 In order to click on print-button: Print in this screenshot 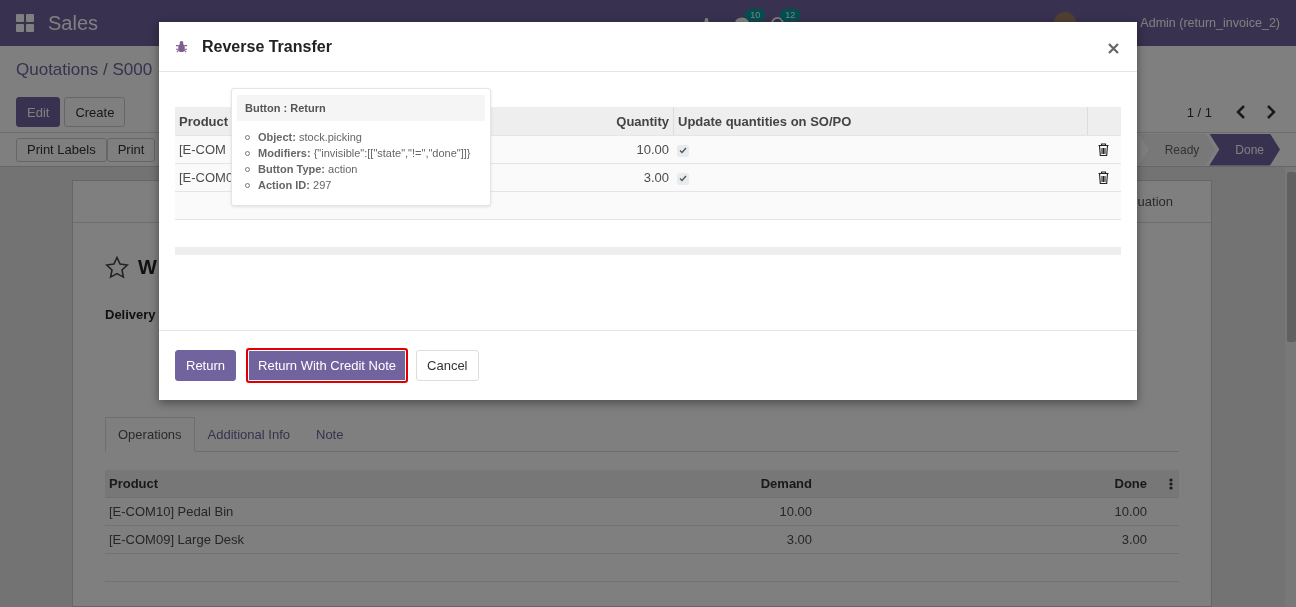, I will do `click(131, 149)`.